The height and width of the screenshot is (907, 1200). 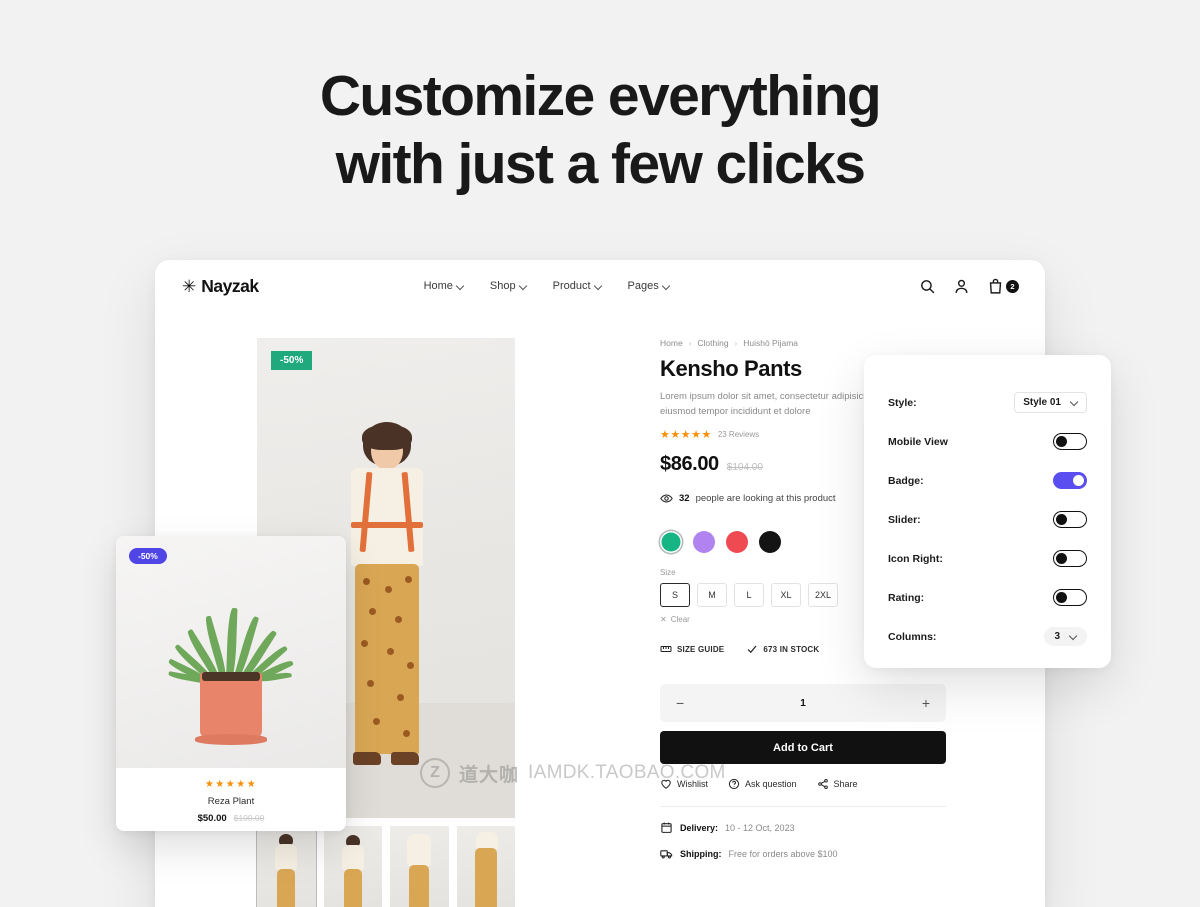 What do you see at coordinates (805, 343) in the screenshot?
I see `breadcrumb: Home › Clothing › Huishō Pijama` at bounding box center [805, 343].